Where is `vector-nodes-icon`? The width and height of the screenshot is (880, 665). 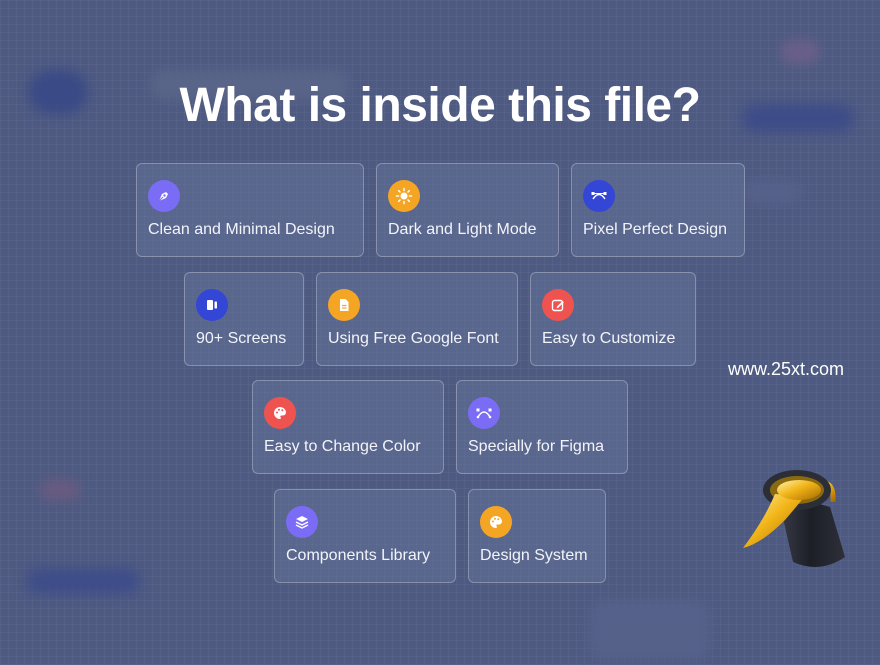 vector-nodes-icon is located at coordinates (484, 413).